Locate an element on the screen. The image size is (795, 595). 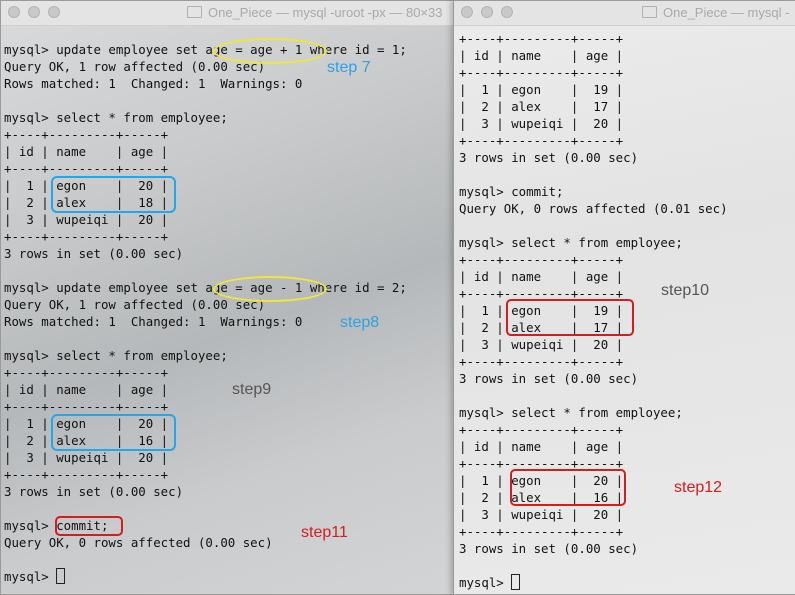
terminal-line: | 2 | alex | 17 | is located at coordinates (541, 106).